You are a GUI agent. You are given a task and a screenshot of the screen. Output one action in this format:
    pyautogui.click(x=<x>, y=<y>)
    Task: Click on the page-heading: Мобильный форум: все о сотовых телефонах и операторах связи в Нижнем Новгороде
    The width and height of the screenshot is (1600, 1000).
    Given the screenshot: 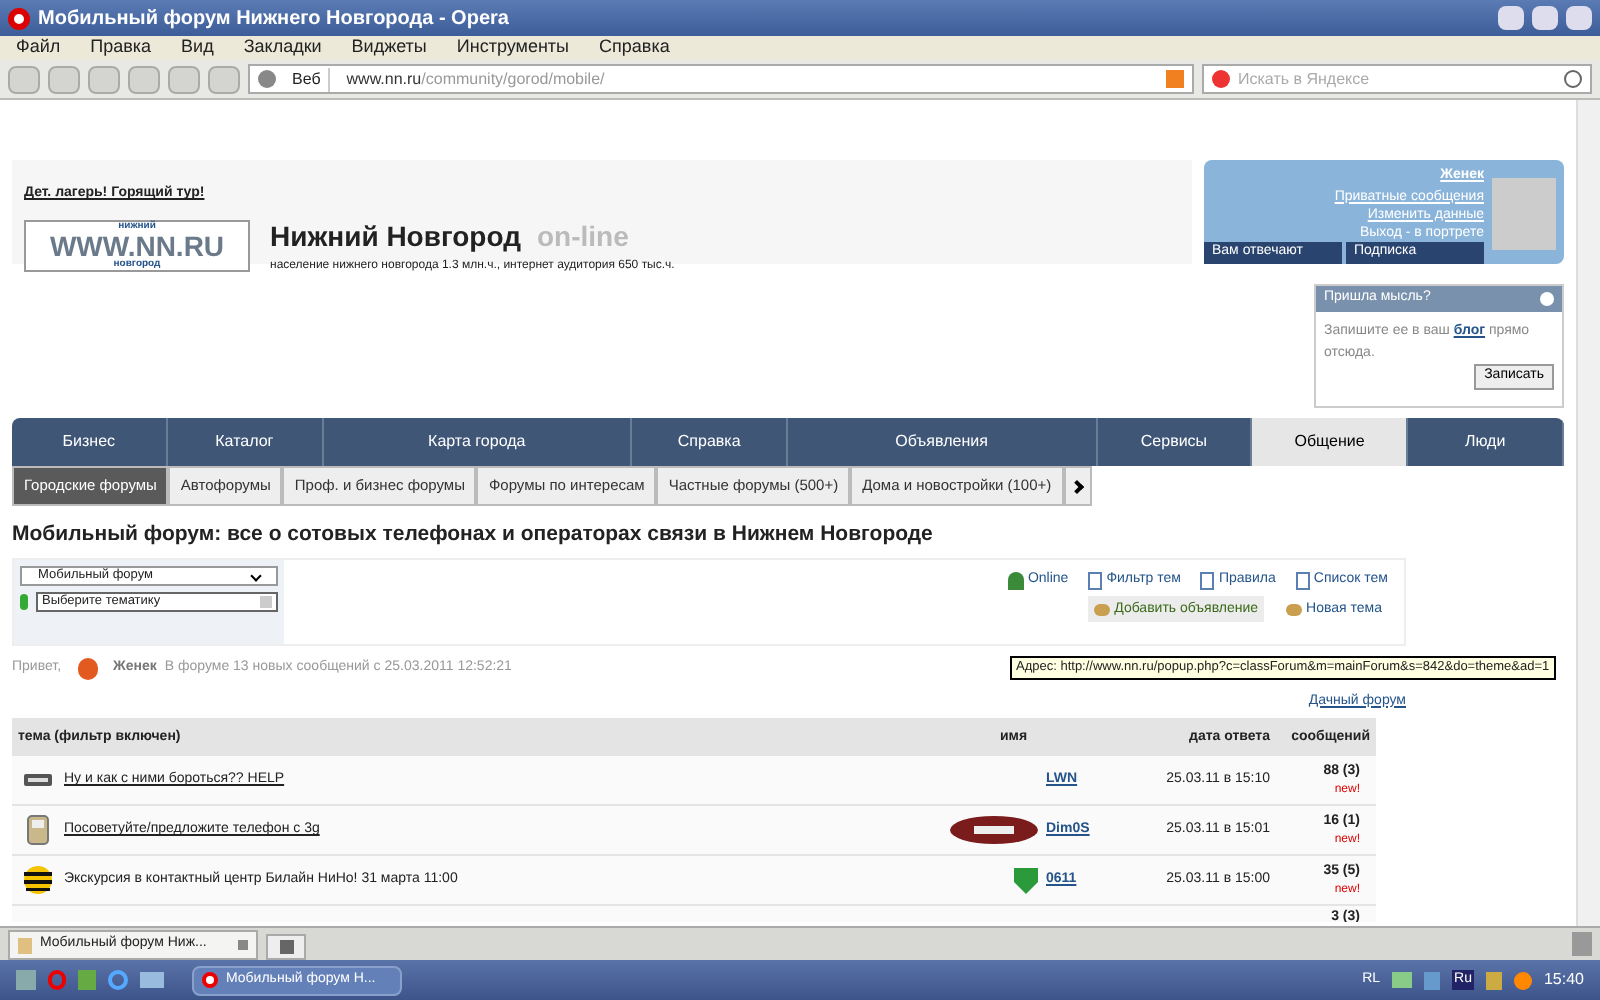 What is the action you would take?
    pyautogui.click(x=473, y=535)
    